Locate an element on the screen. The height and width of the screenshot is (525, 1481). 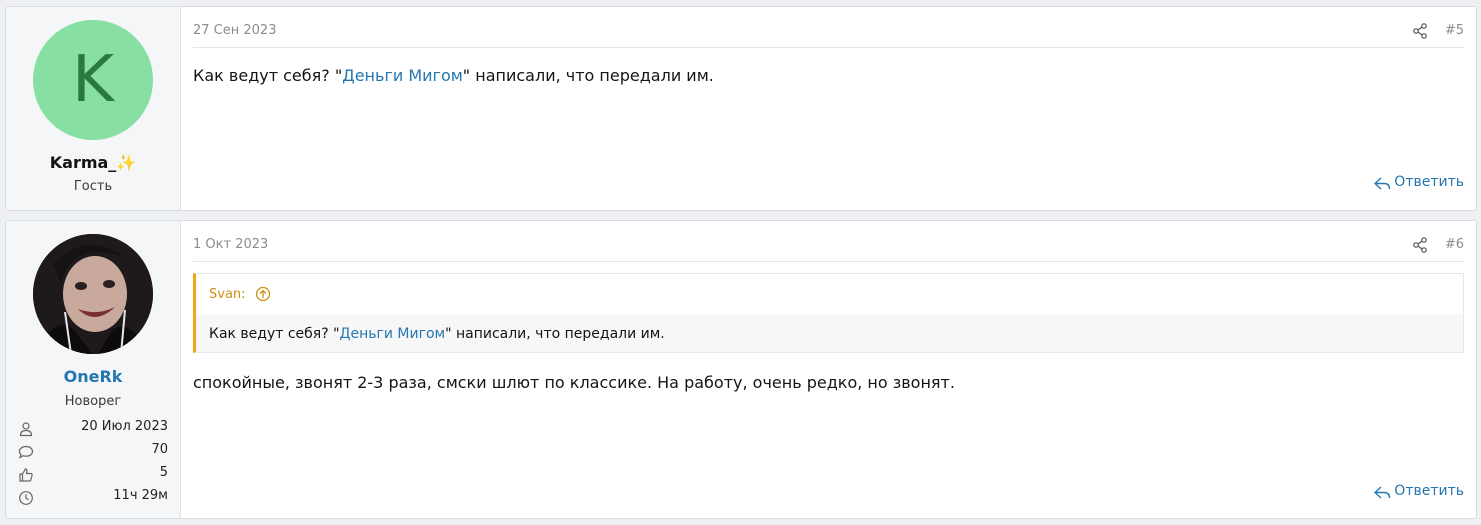
message-text-before: Как ведут себя? " is located at coordinates (268, 75).